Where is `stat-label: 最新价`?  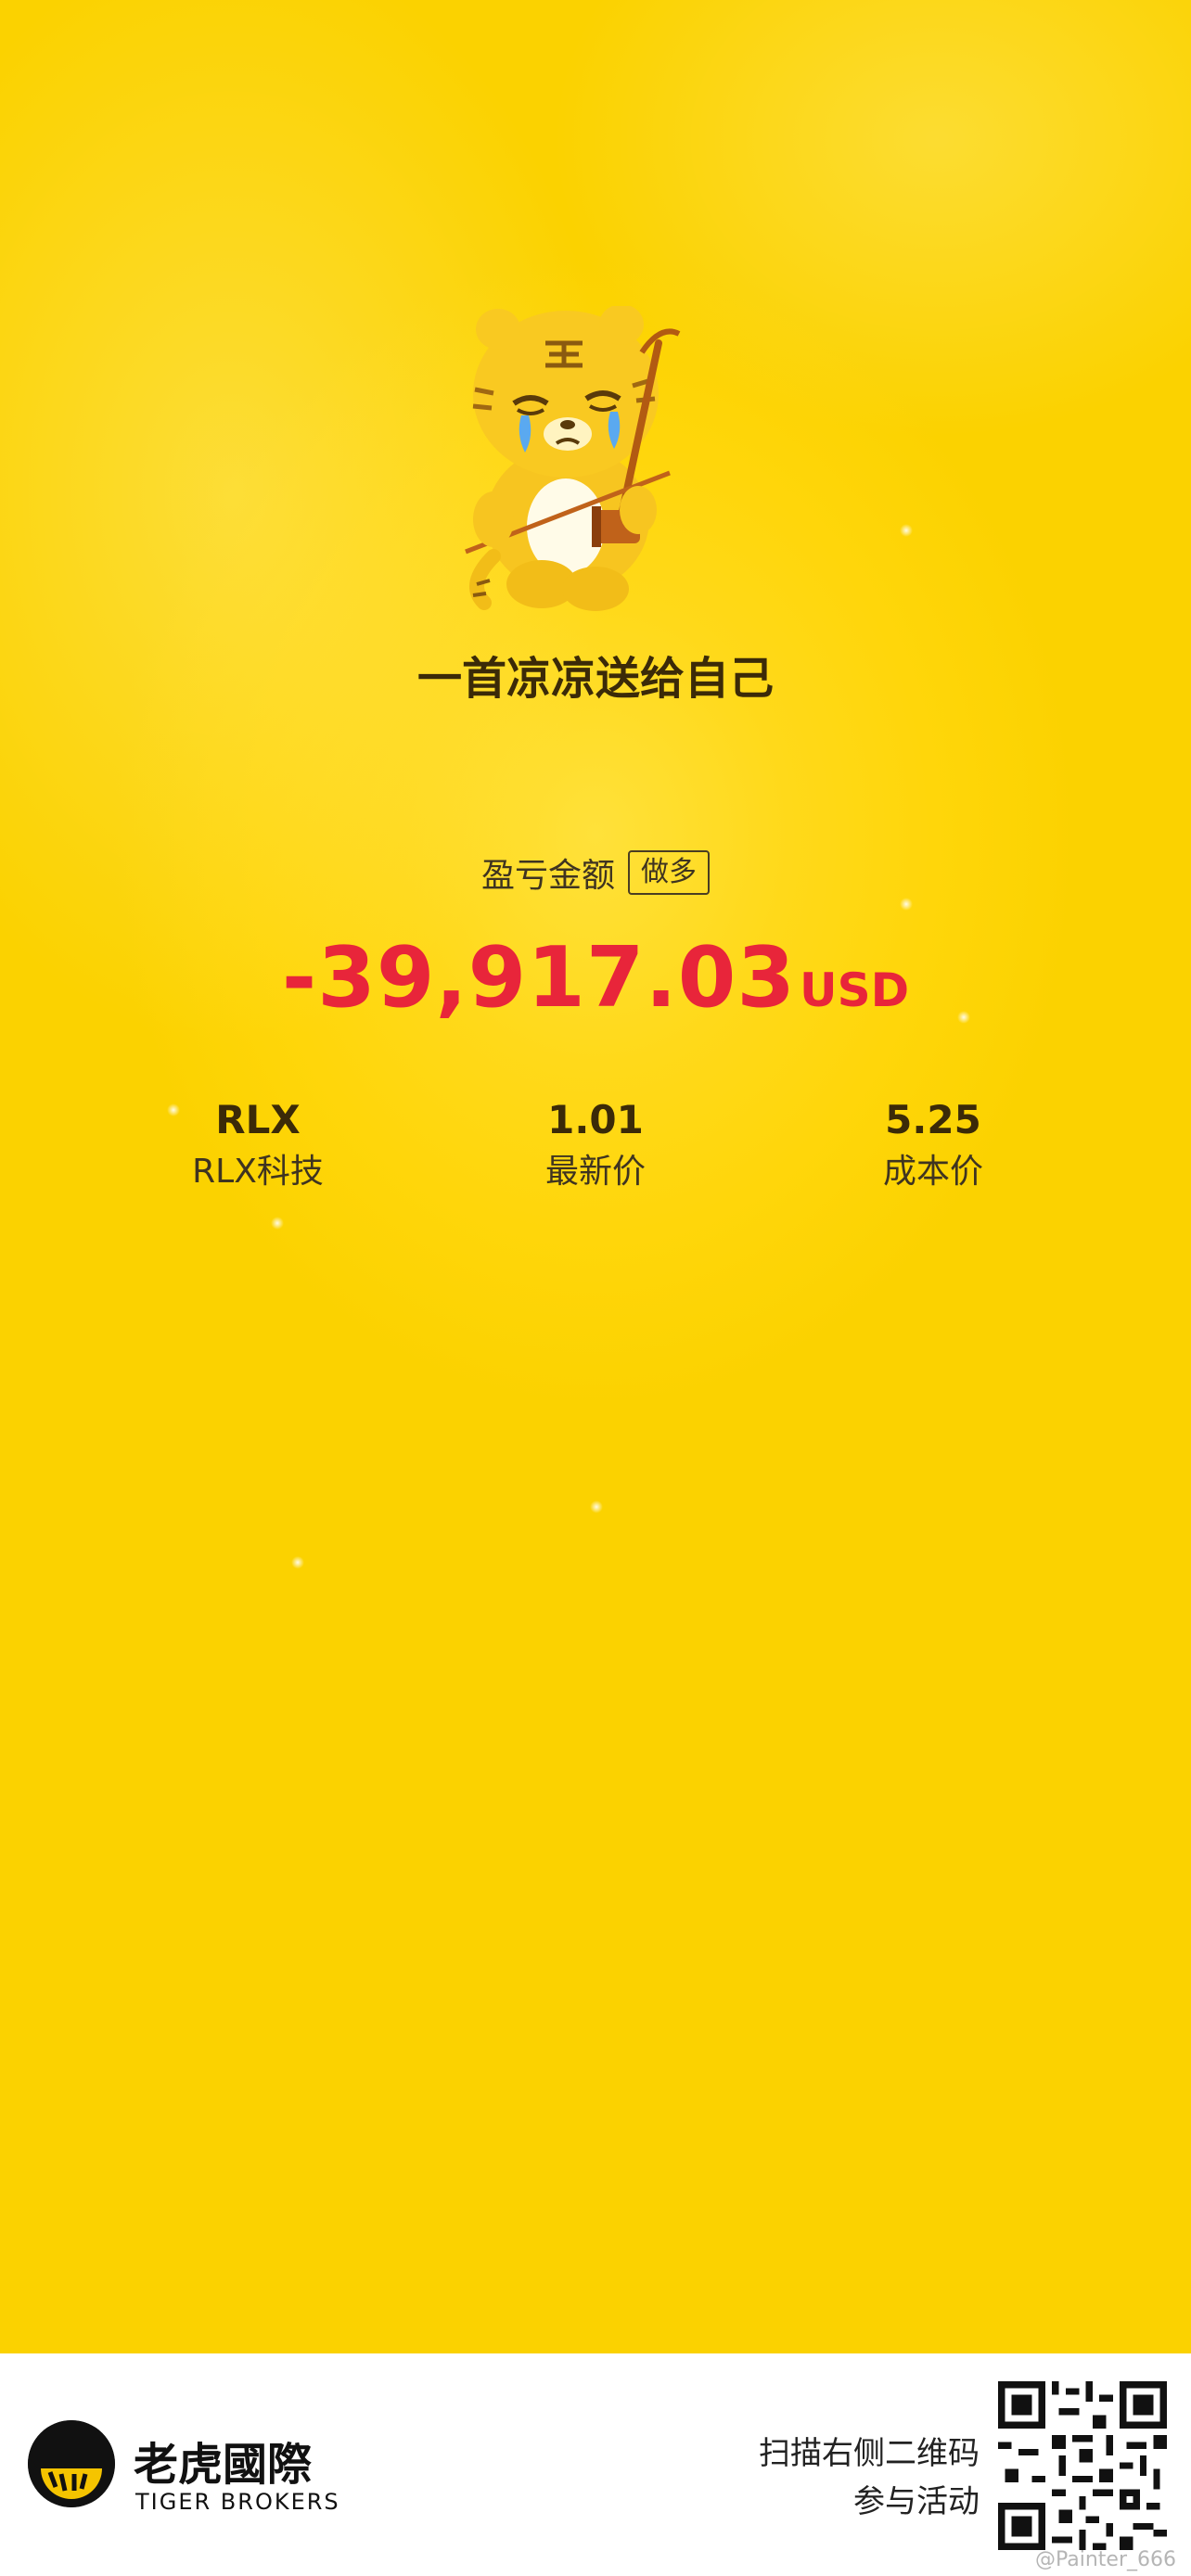 stat-label: 最新价 is located at coordinates (595, 1172).